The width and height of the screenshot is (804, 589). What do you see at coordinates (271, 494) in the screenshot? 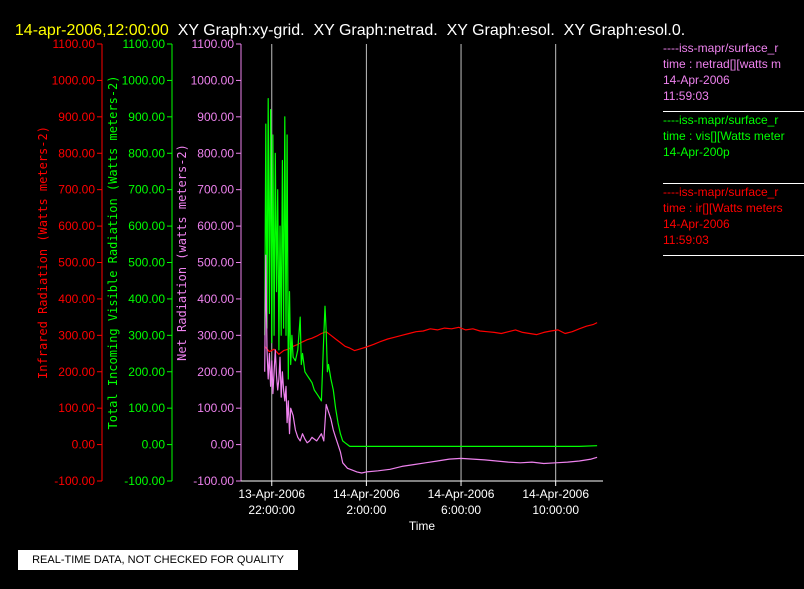
I see `x-tick-label-date-0: 13-Apr-2006` at bounding box center [271, 494].